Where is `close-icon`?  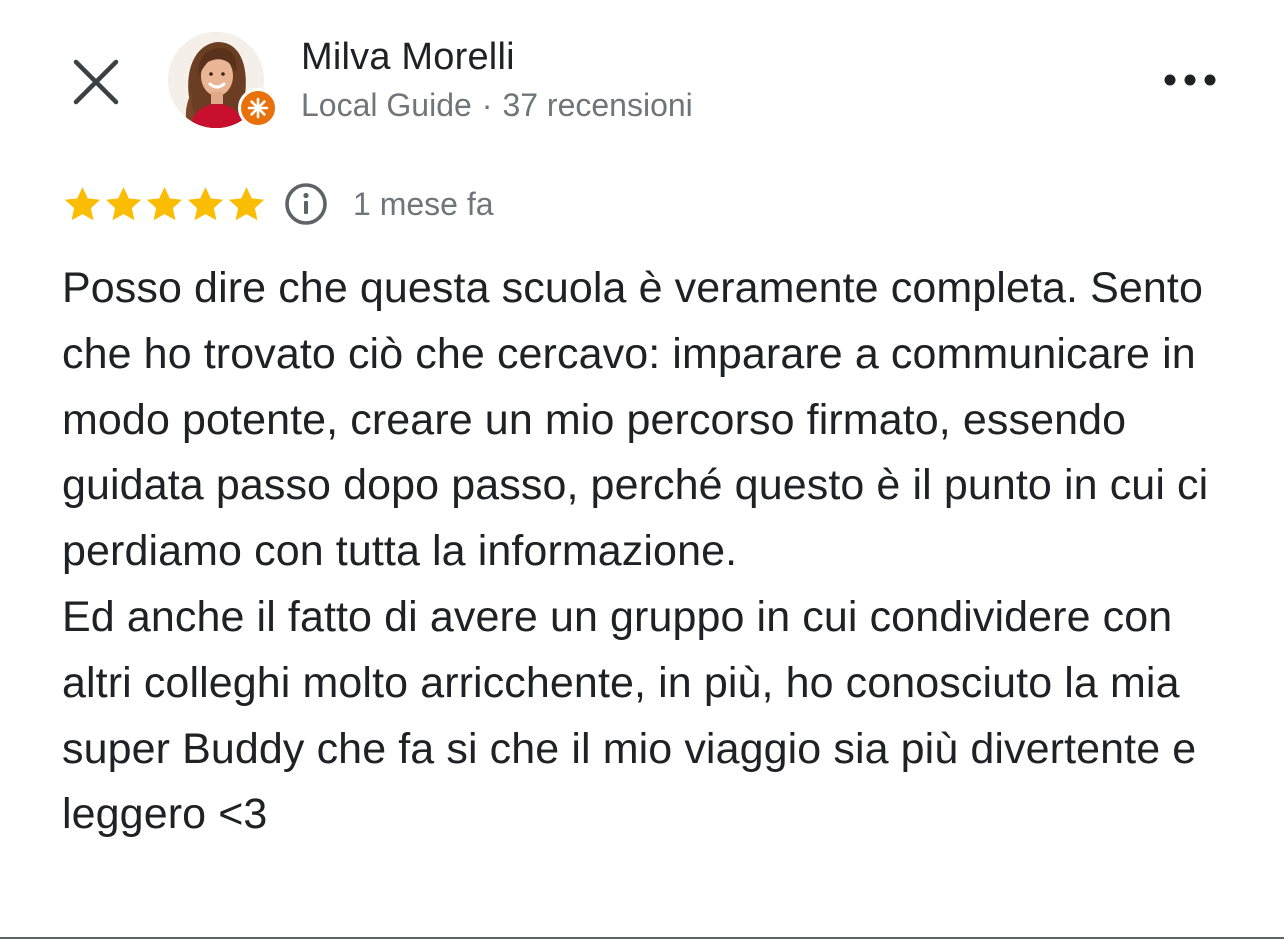 close-icon is located at coordinates (96, 82).